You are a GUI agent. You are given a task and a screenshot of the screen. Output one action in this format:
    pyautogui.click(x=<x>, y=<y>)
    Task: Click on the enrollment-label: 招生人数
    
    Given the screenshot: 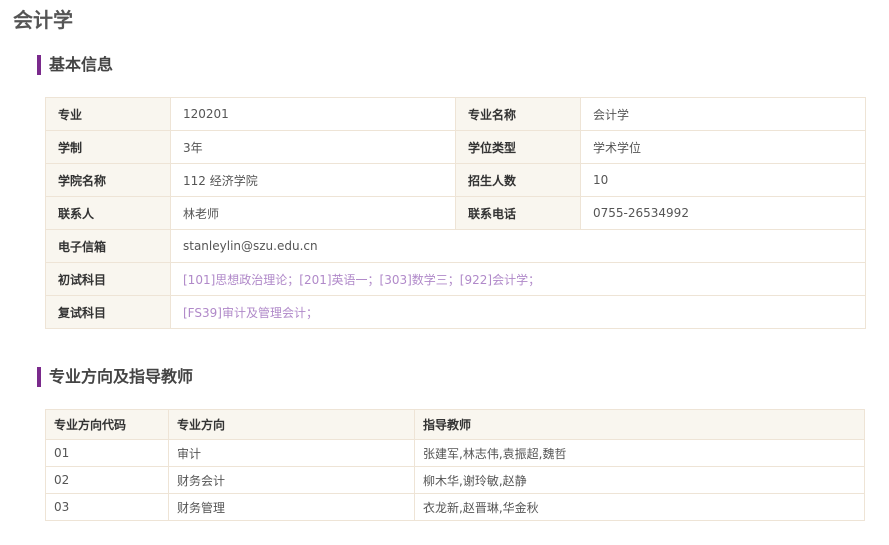 What is the action you would take?
    pyautogui.click(x=518, y=180)
    